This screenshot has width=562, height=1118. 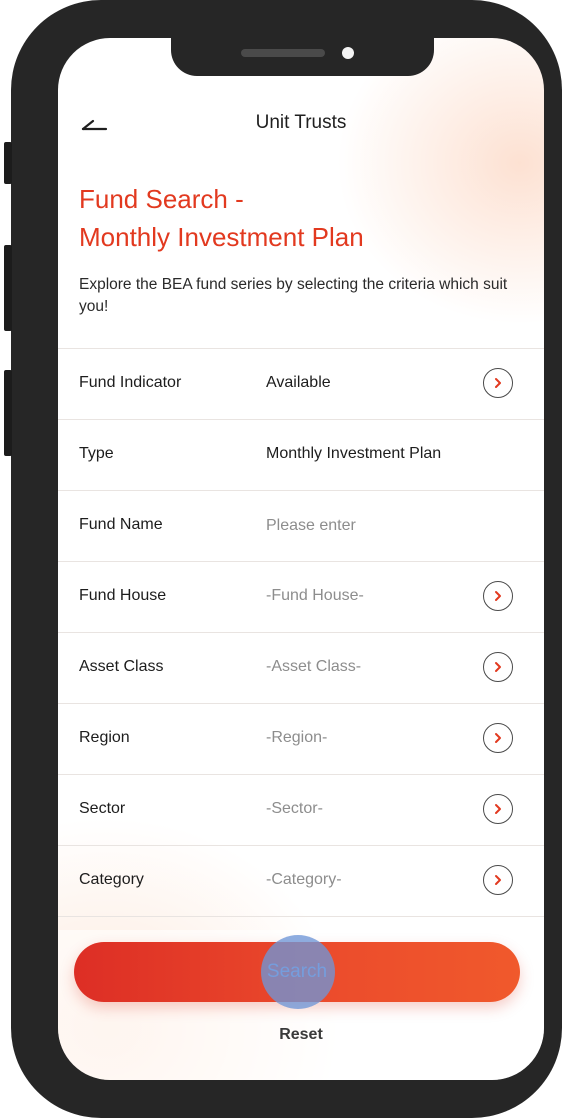 What do you see at coordinates (298, 382) in the screenshot?
I see `criteria-value: Available` at bounding box center [298, 382].